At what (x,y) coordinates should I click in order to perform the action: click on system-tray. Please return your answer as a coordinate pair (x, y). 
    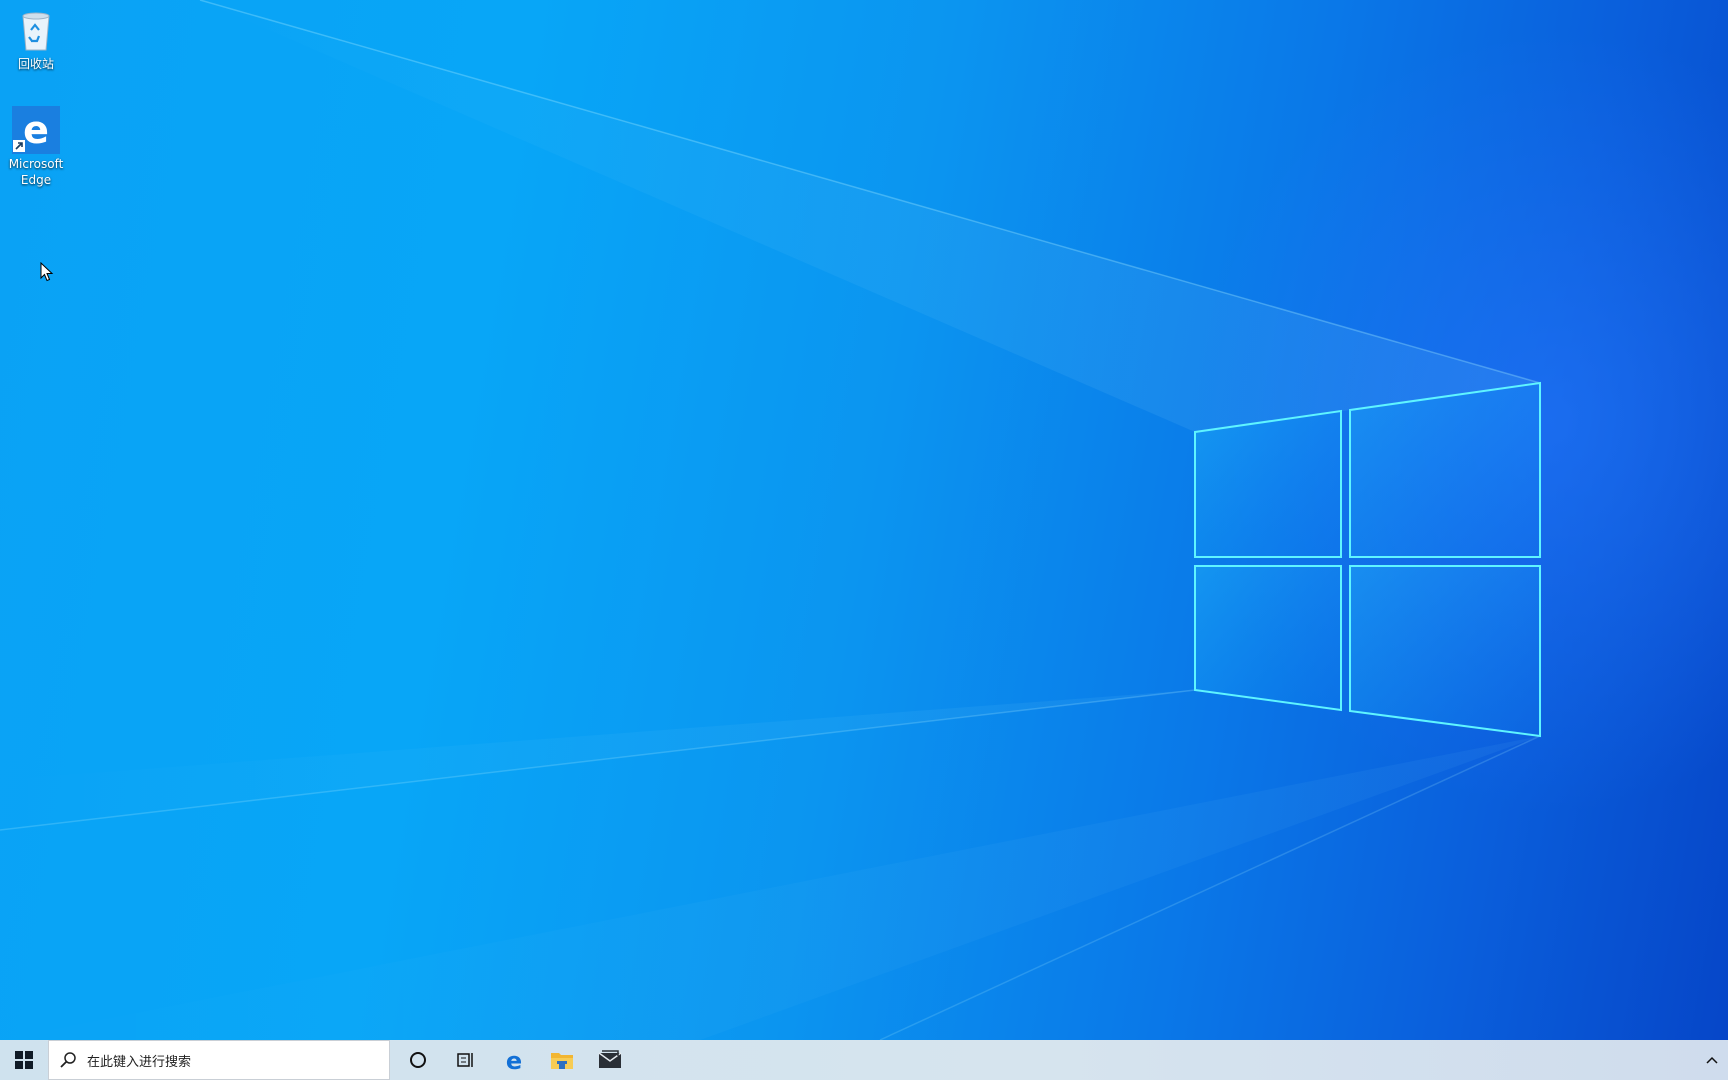
    Looking at the image, I should click on (1712, 1060).